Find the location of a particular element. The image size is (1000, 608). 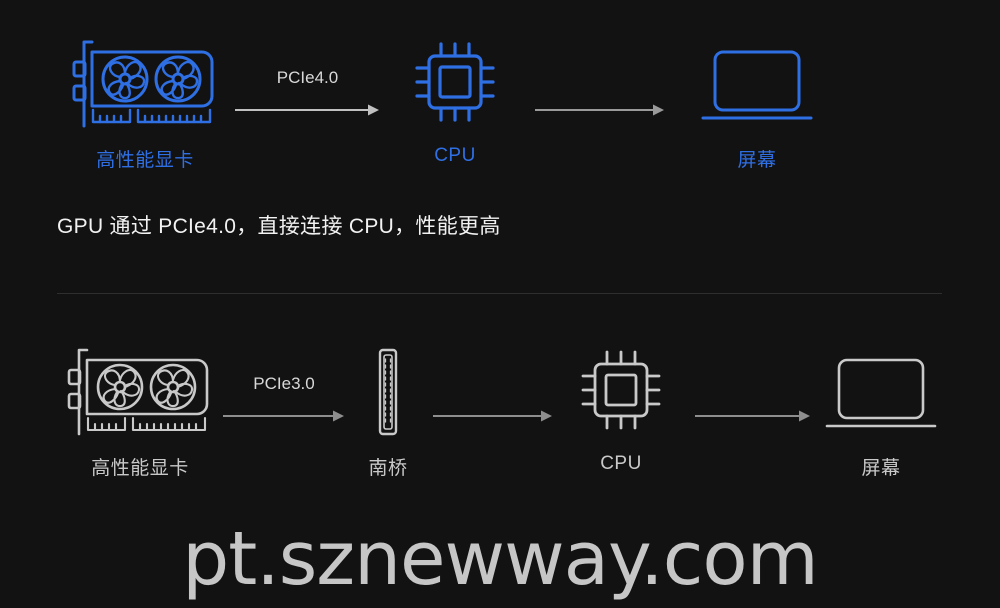

connector-cpu-to-screen-top is located at coordinates (600, 97).